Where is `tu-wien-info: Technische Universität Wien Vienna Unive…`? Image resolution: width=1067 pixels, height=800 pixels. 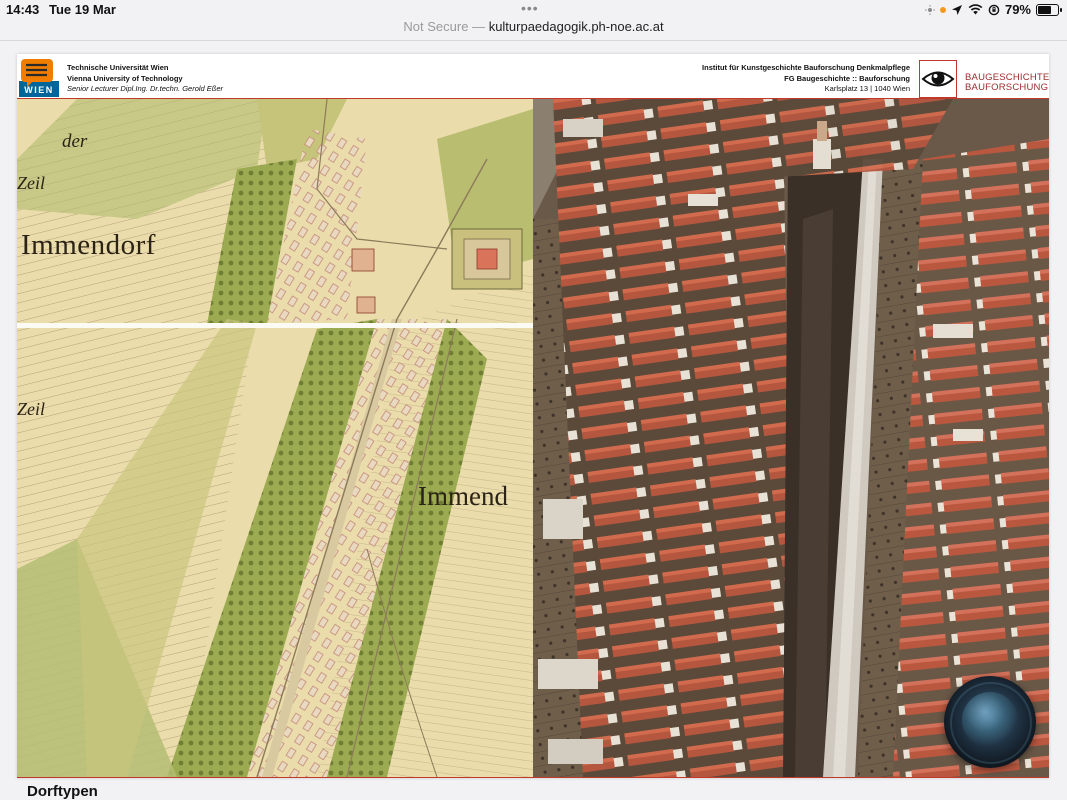
tu-wien-info: Technische Universität Wien Vienna Unive… is located at coordinates (145, 79).